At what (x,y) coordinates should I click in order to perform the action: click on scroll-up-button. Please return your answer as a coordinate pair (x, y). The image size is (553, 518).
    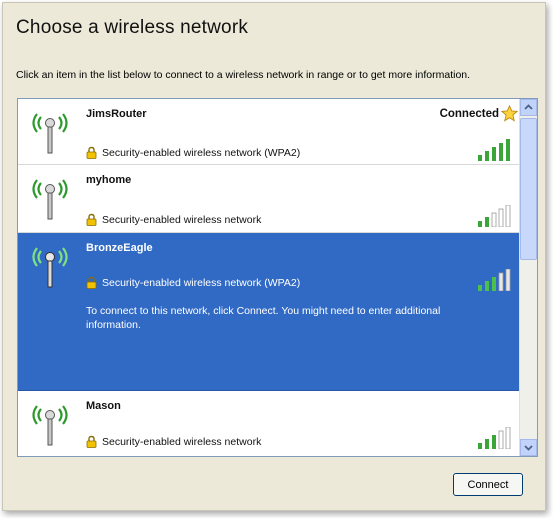
    Looking at the image, I should click on (528, 107).